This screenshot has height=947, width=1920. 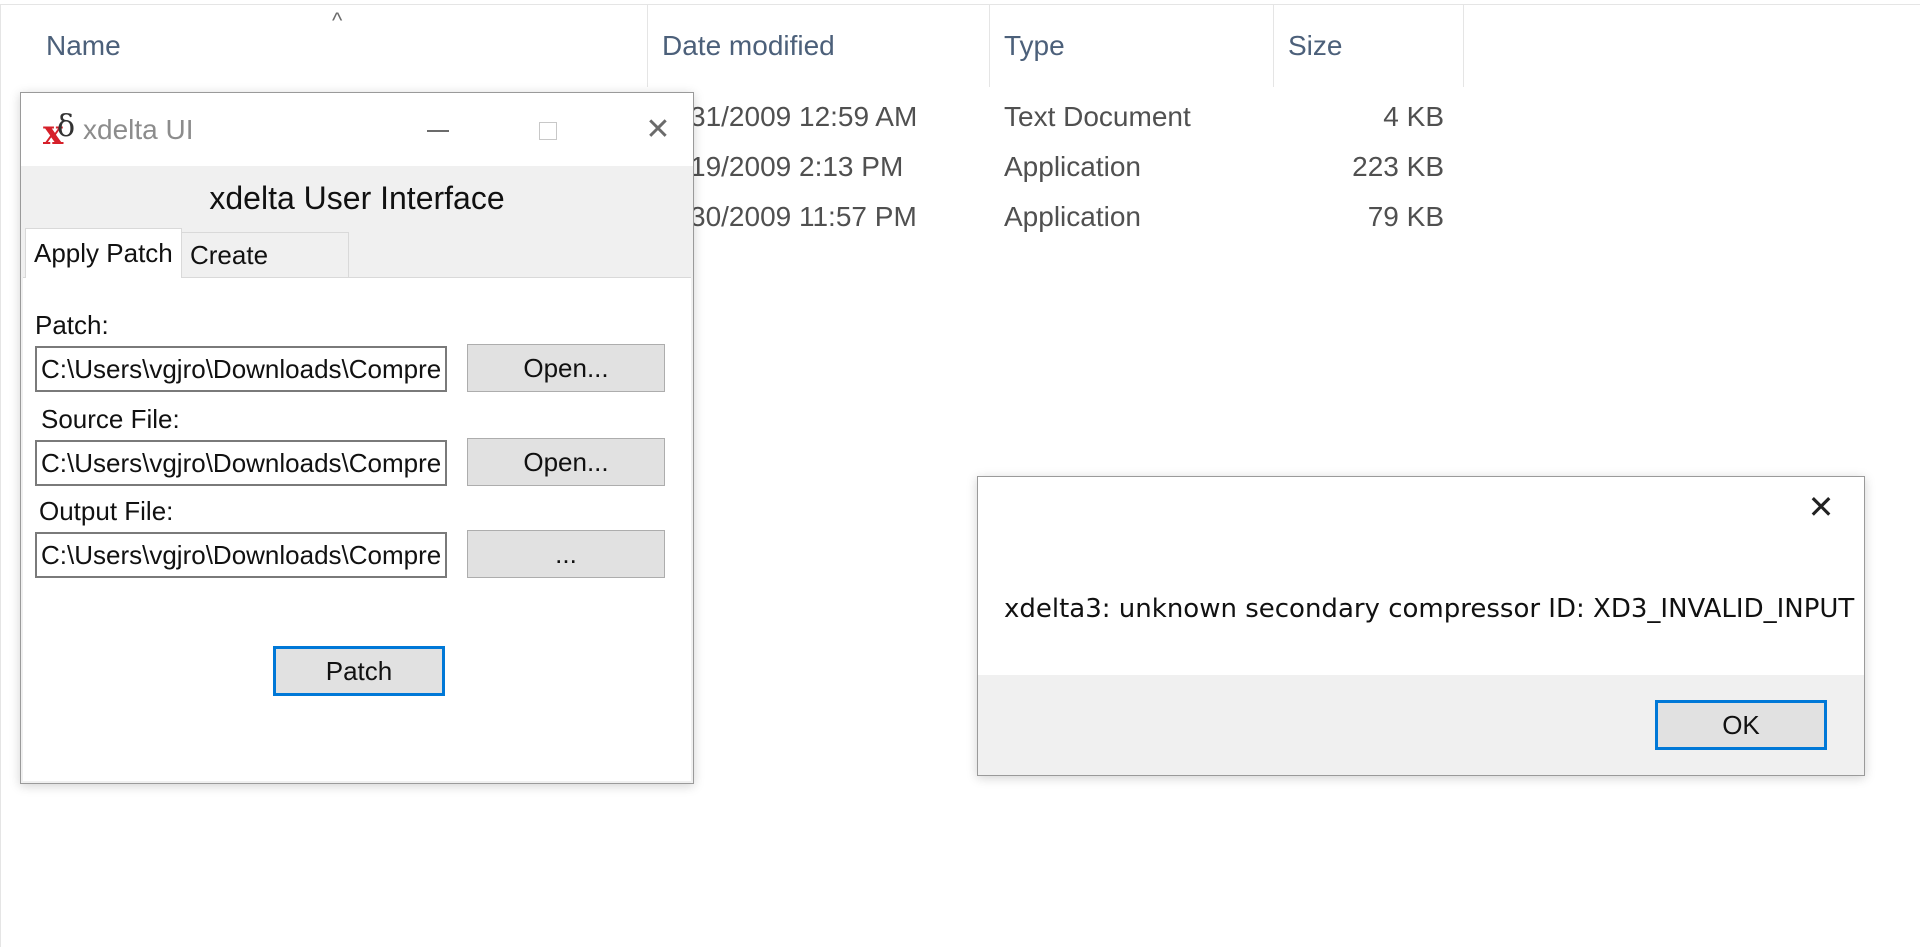 I want to click on maximize-icon, so click(x=548, y=131).